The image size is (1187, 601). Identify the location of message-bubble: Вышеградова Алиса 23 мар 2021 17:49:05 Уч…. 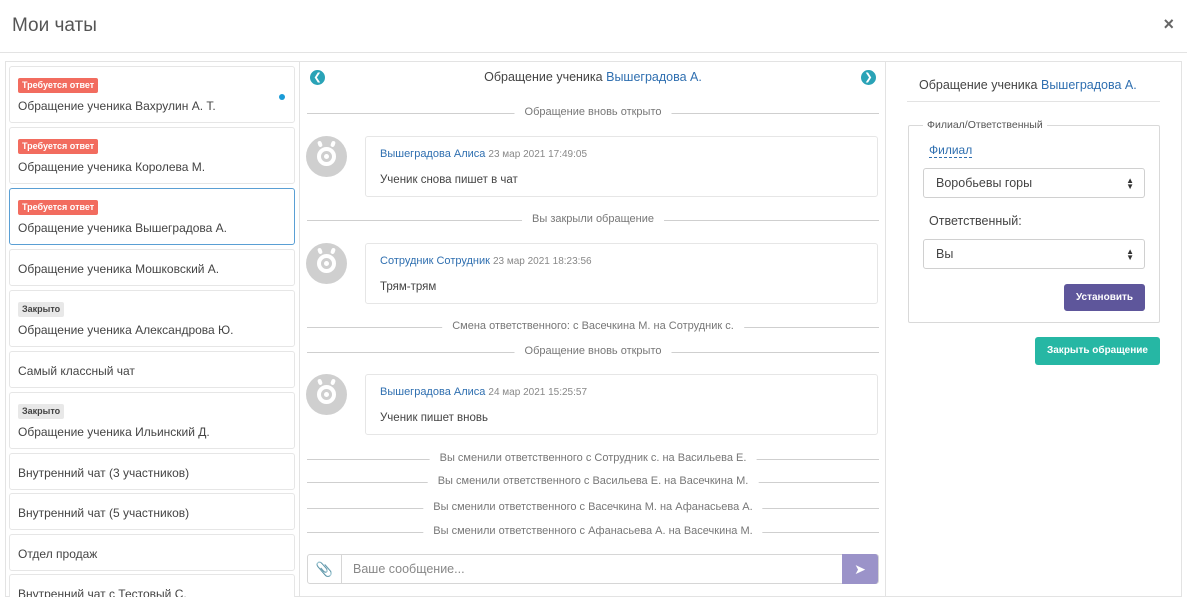
(621, 166).